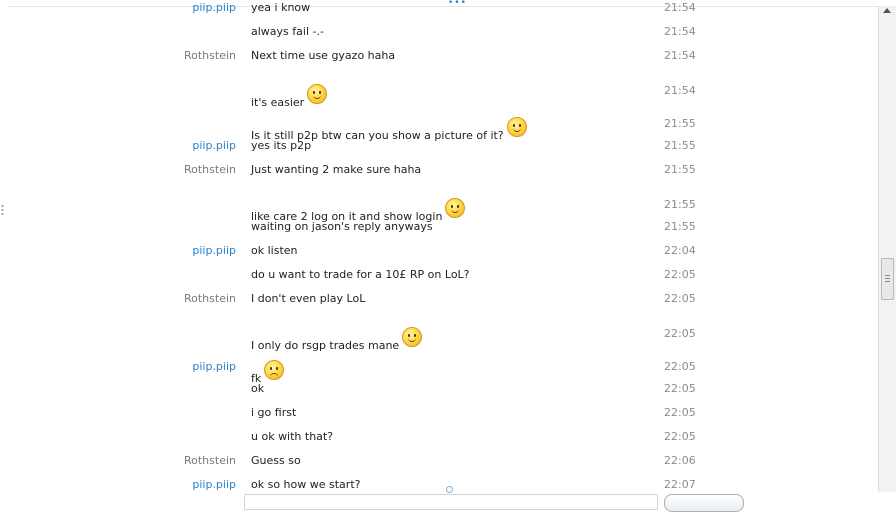 The height and width of the screenshot is (512, 896). I want to click on chat-message-row: piip.piip ok listen 22:04, so click(438, 247).